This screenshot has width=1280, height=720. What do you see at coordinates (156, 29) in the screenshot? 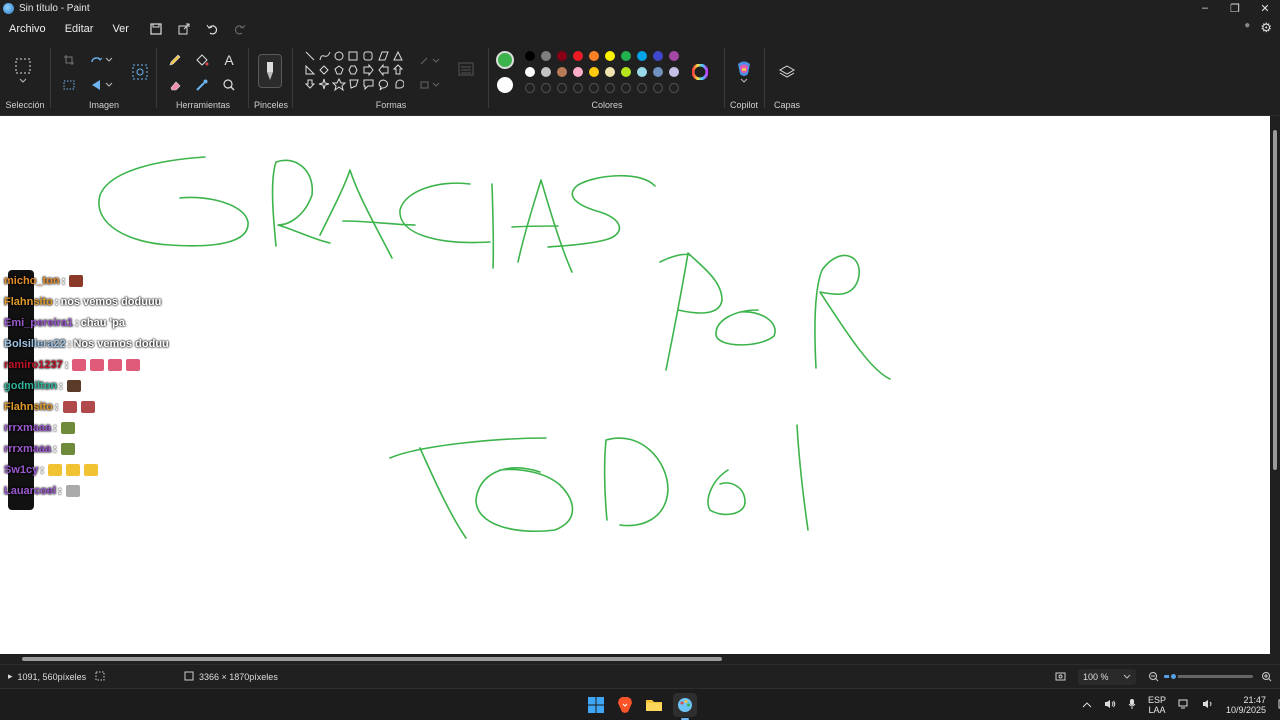
I see `save-icon` at bounding box center [156, 29].